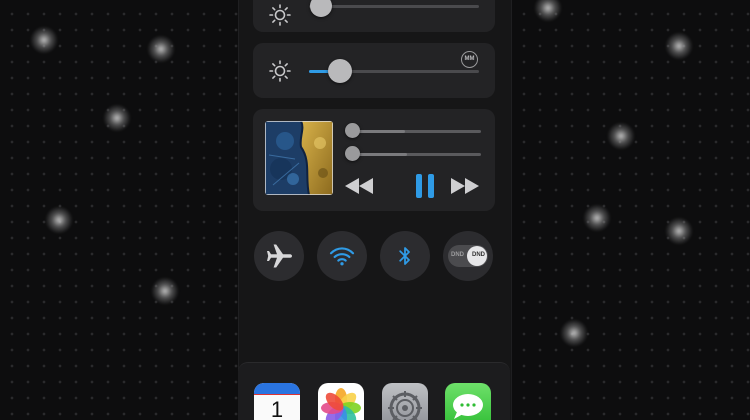  What do you see at coordinates (425, 186) in the screenshot?
I see `pause-icon` at bounding box center [425, 186].